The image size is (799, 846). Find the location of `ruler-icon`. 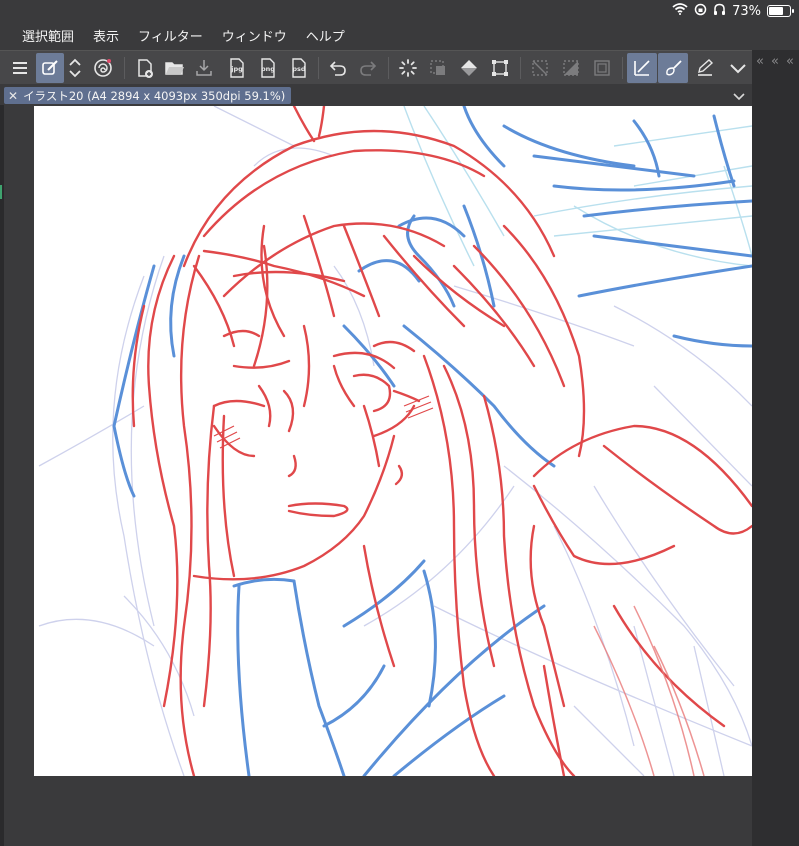

ruler-icon is located at coordinates (642, 68).